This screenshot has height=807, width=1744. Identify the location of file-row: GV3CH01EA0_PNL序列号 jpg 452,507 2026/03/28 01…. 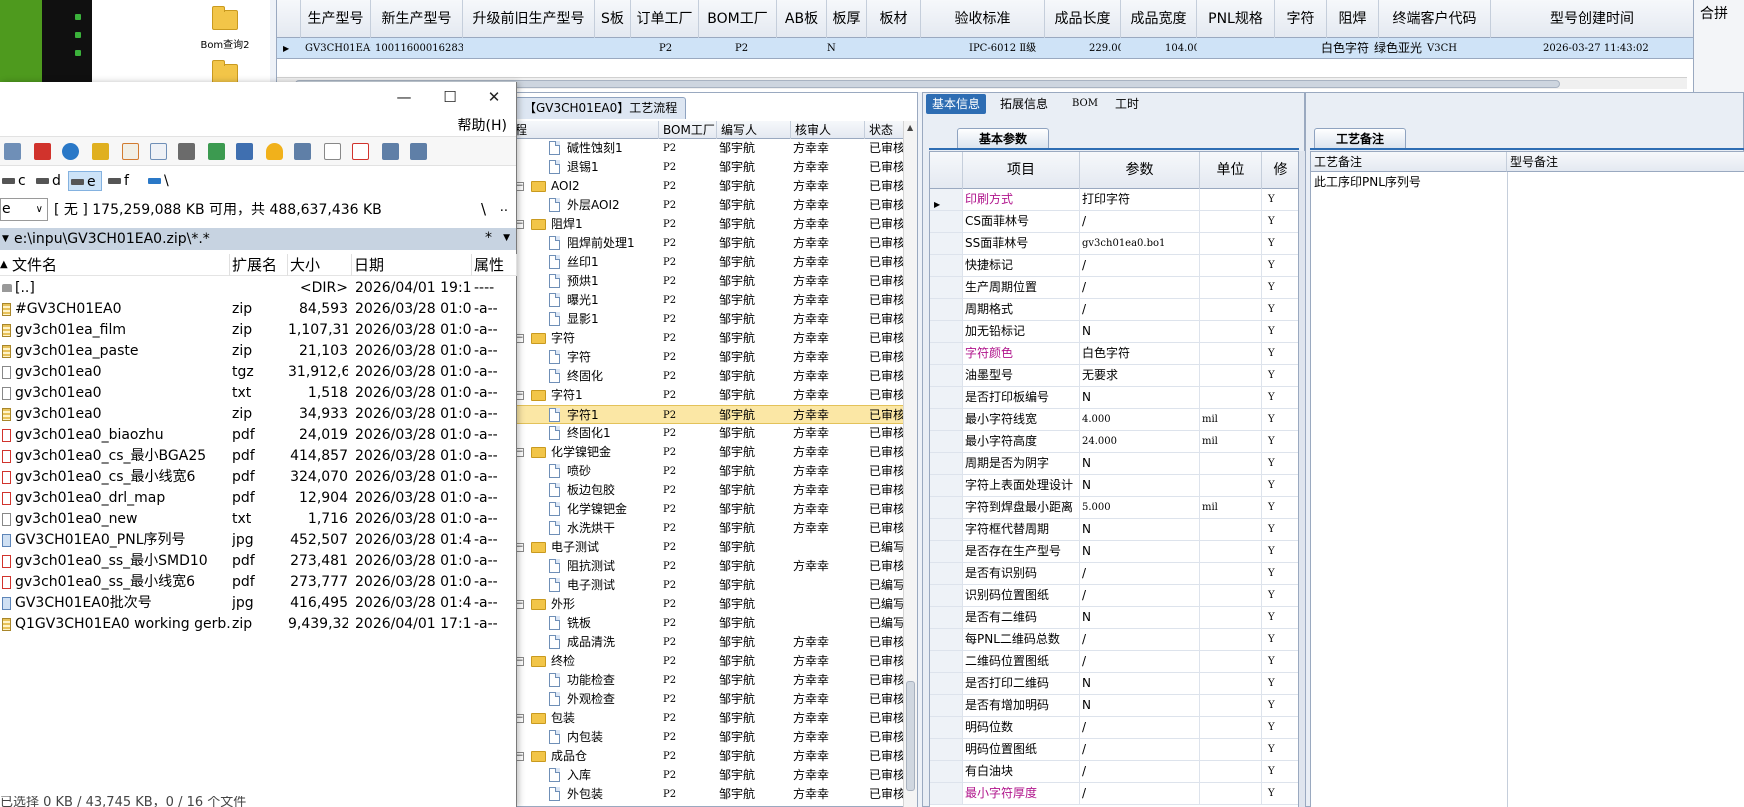
(258, 540).